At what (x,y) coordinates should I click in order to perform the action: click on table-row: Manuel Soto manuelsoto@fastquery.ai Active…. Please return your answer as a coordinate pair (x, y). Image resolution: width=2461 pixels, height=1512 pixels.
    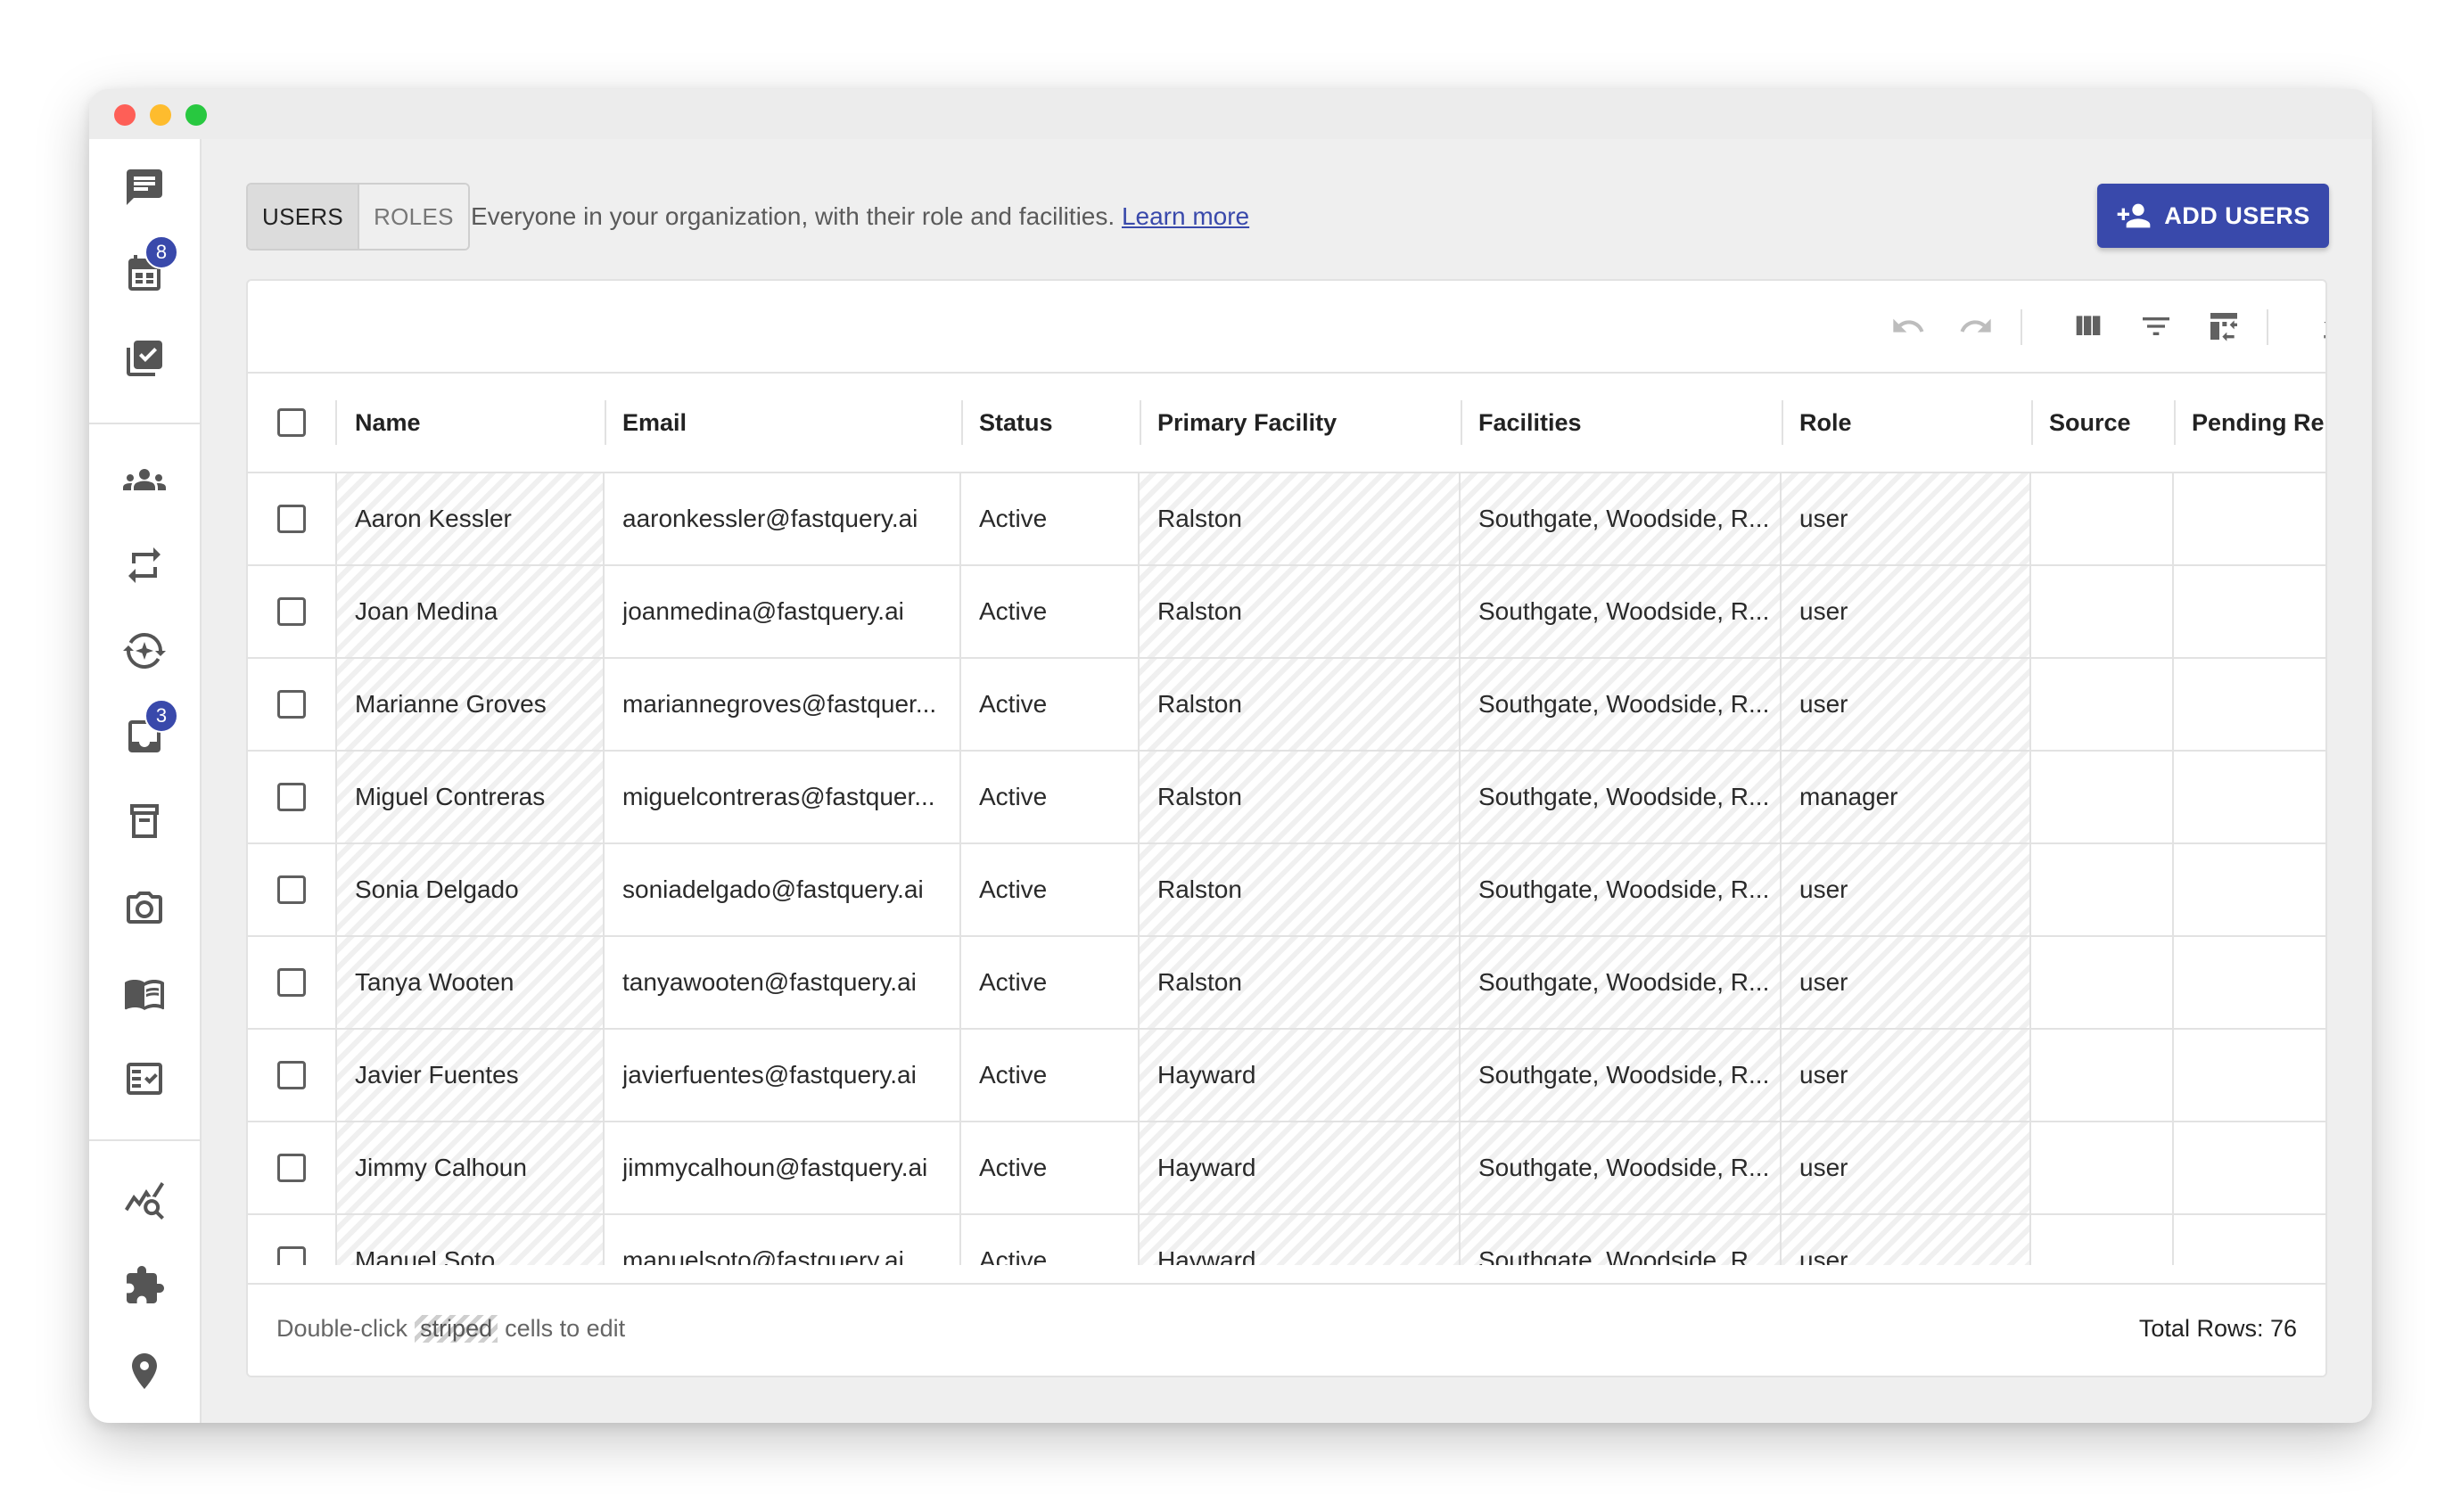
    Looking at the image, I should click on (1286, 1240).